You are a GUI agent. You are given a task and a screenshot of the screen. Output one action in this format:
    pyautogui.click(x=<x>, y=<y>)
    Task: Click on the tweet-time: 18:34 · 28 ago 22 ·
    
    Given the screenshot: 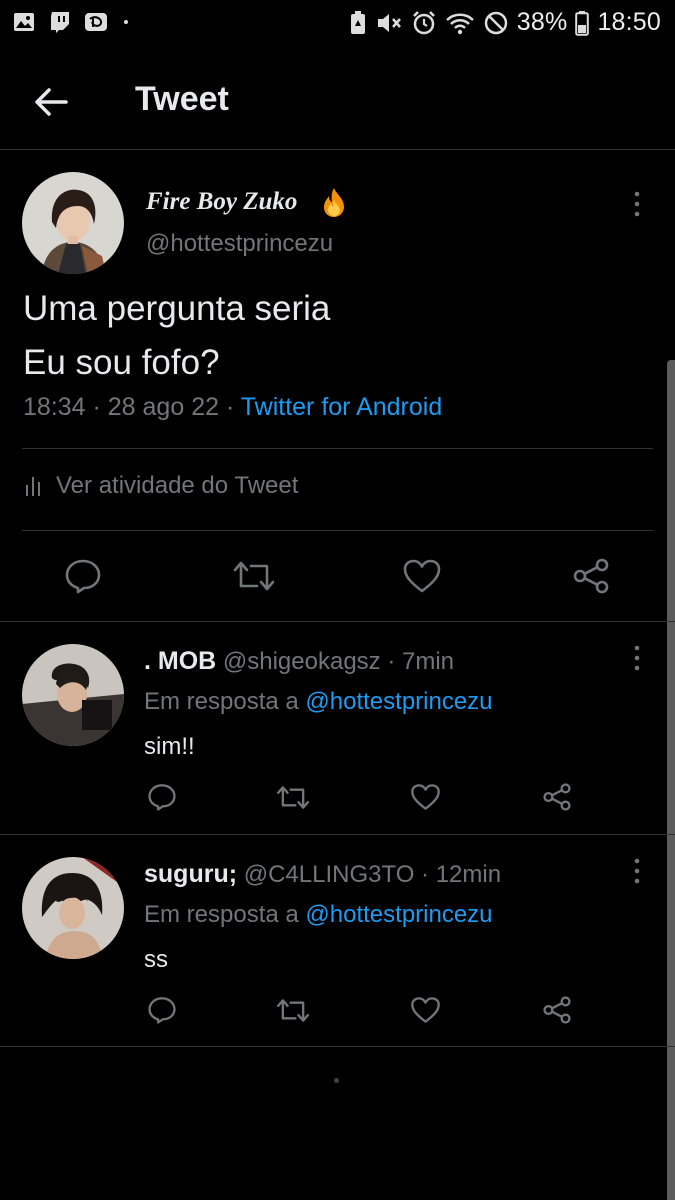 What is the action you would take?
    pyautogui.click(x=132, y=407)
    